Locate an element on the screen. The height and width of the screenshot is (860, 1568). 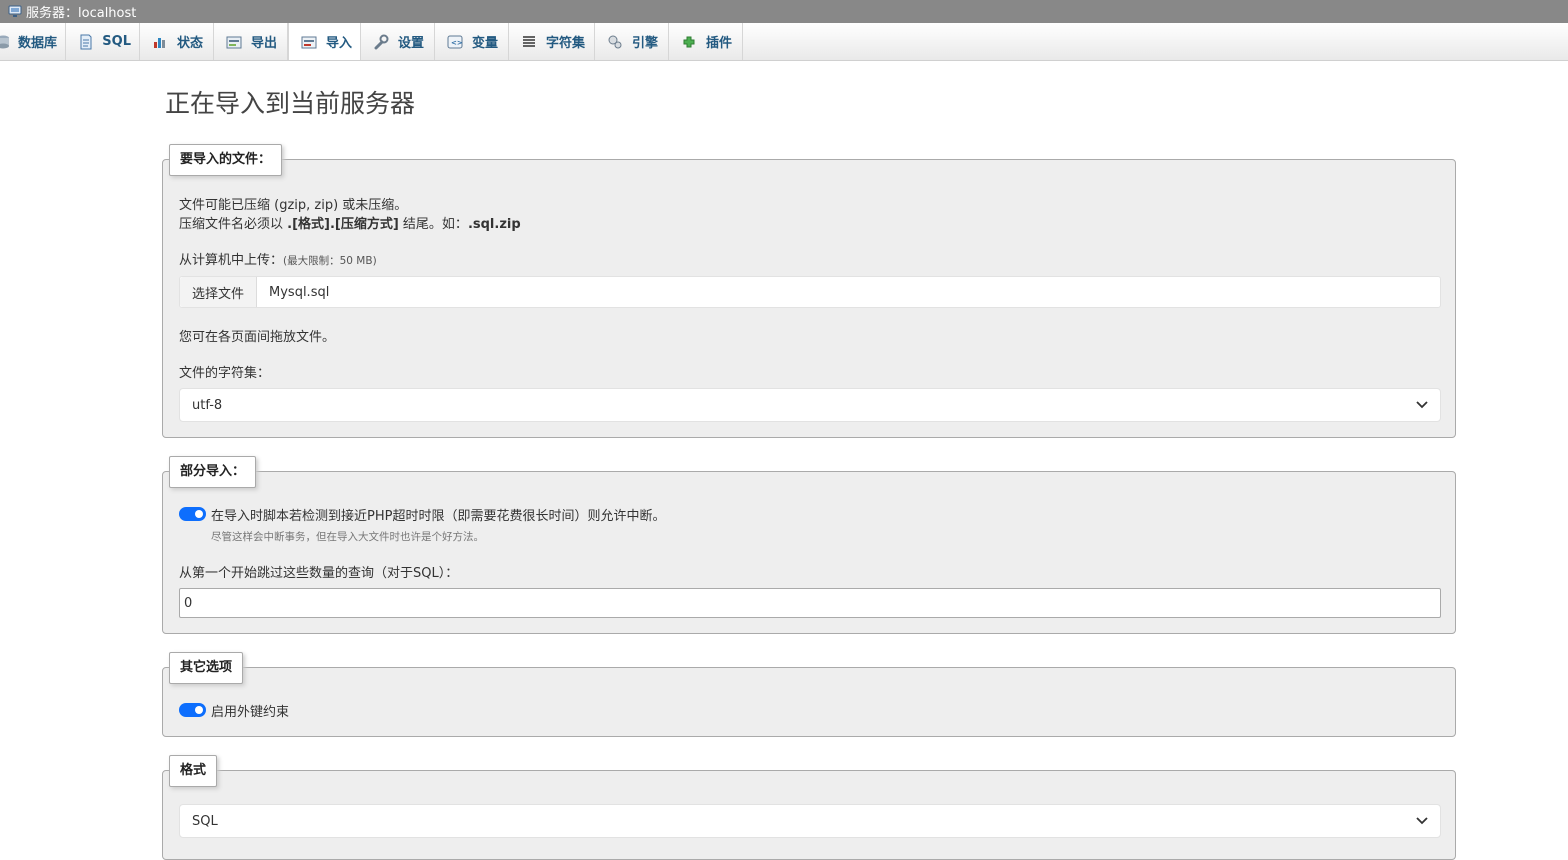
sql-icon is located at coordinates (85, 42).